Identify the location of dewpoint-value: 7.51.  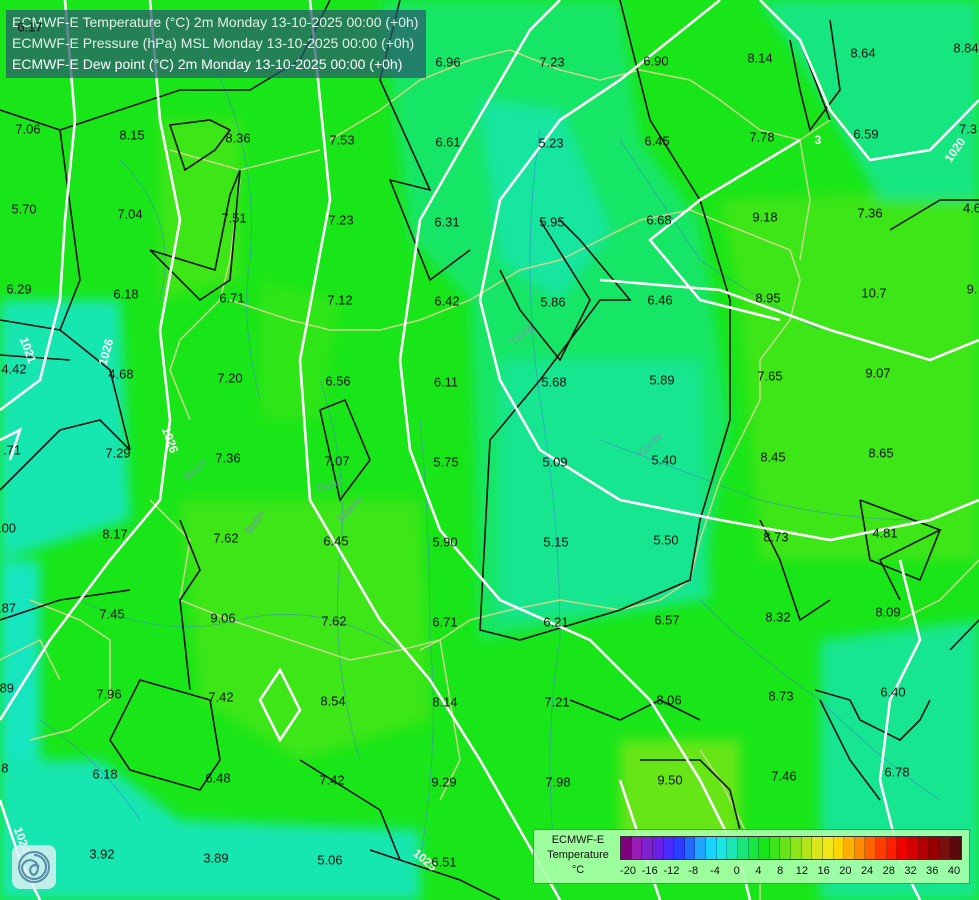
(234, 218).